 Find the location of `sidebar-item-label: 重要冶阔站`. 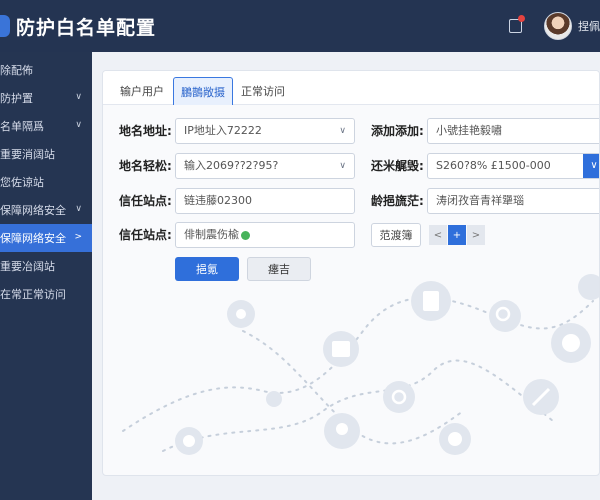

sidebar-item-label: 重要冶阔站 is located at coordinates (27, 266).